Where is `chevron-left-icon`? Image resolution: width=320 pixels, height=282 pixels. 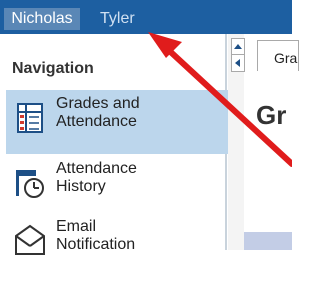
chevron-left-icon is located at coordinates (237, 63).